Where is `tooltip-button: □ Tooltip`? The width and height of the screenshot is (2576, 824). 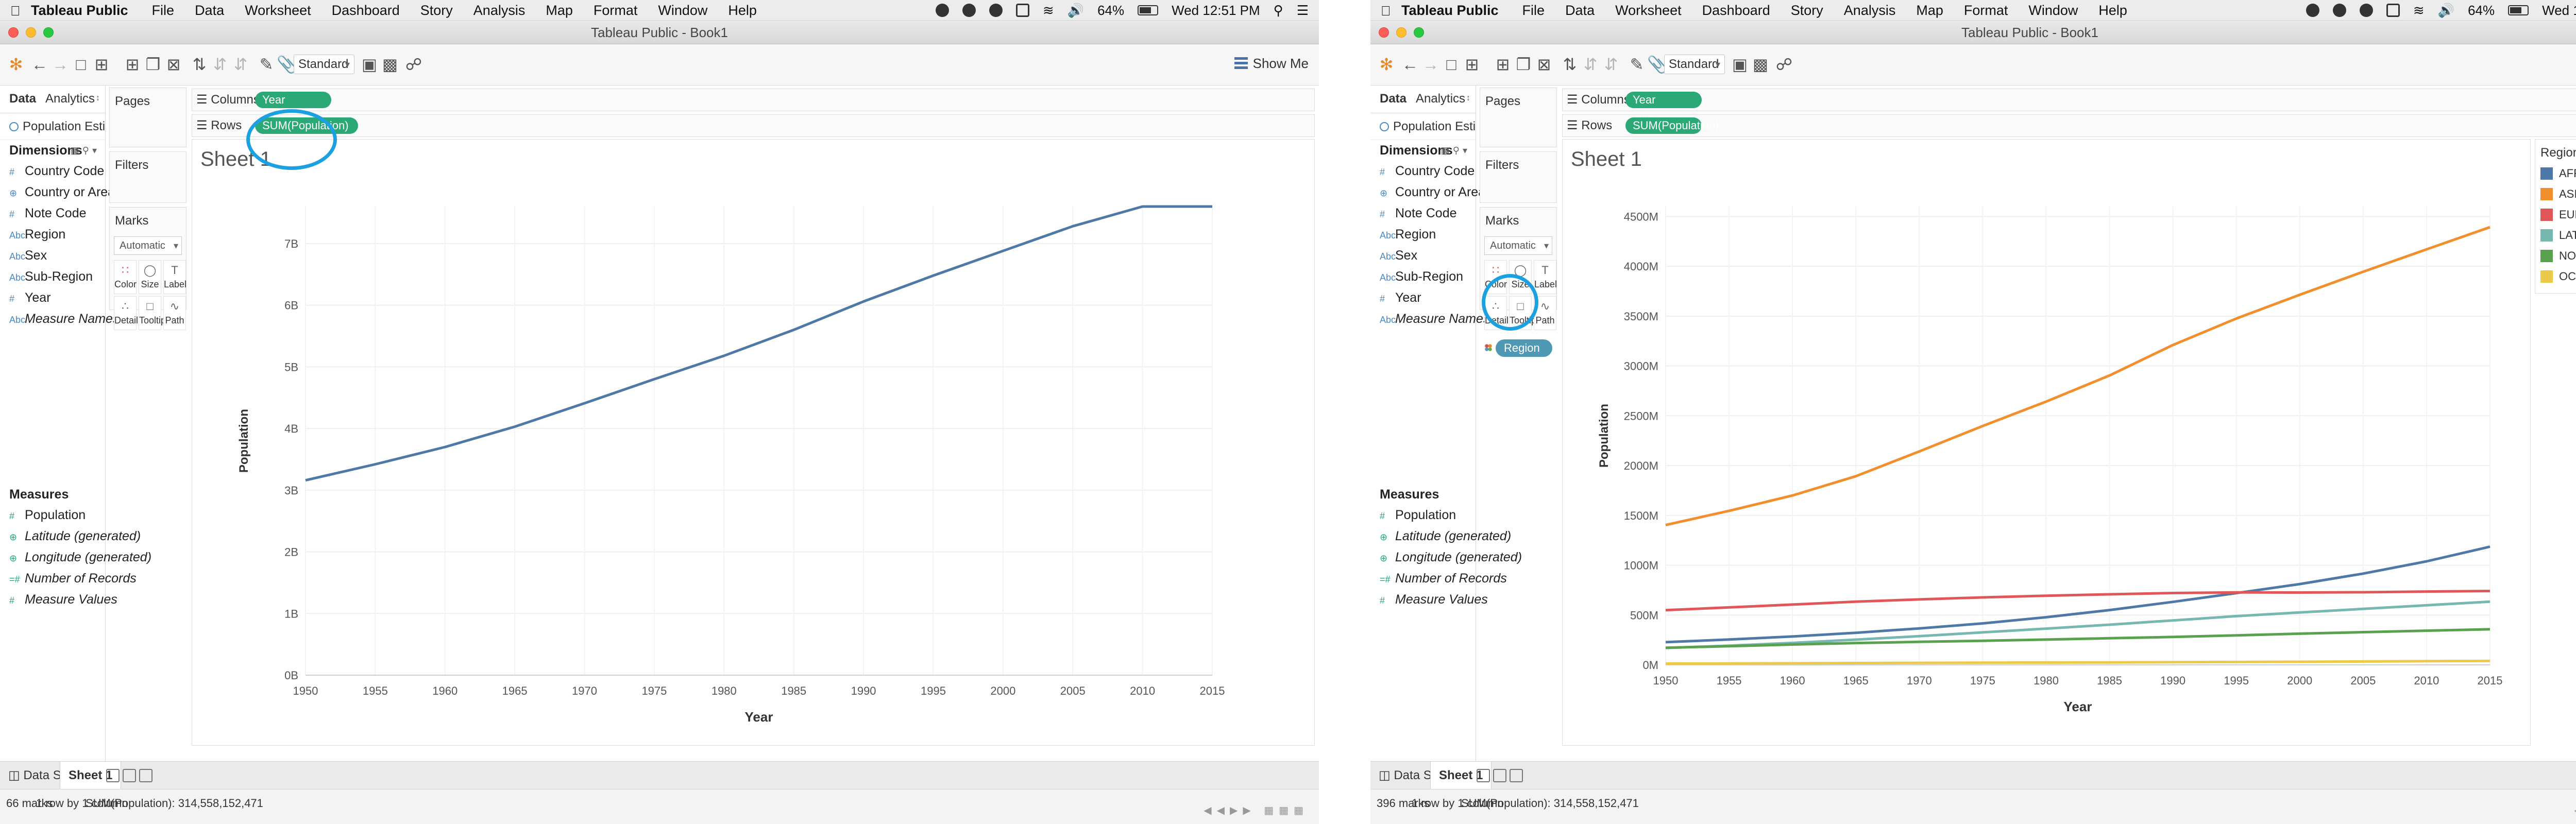
tooltip-button: □ Tooltip is located at coordinates (152, 313).